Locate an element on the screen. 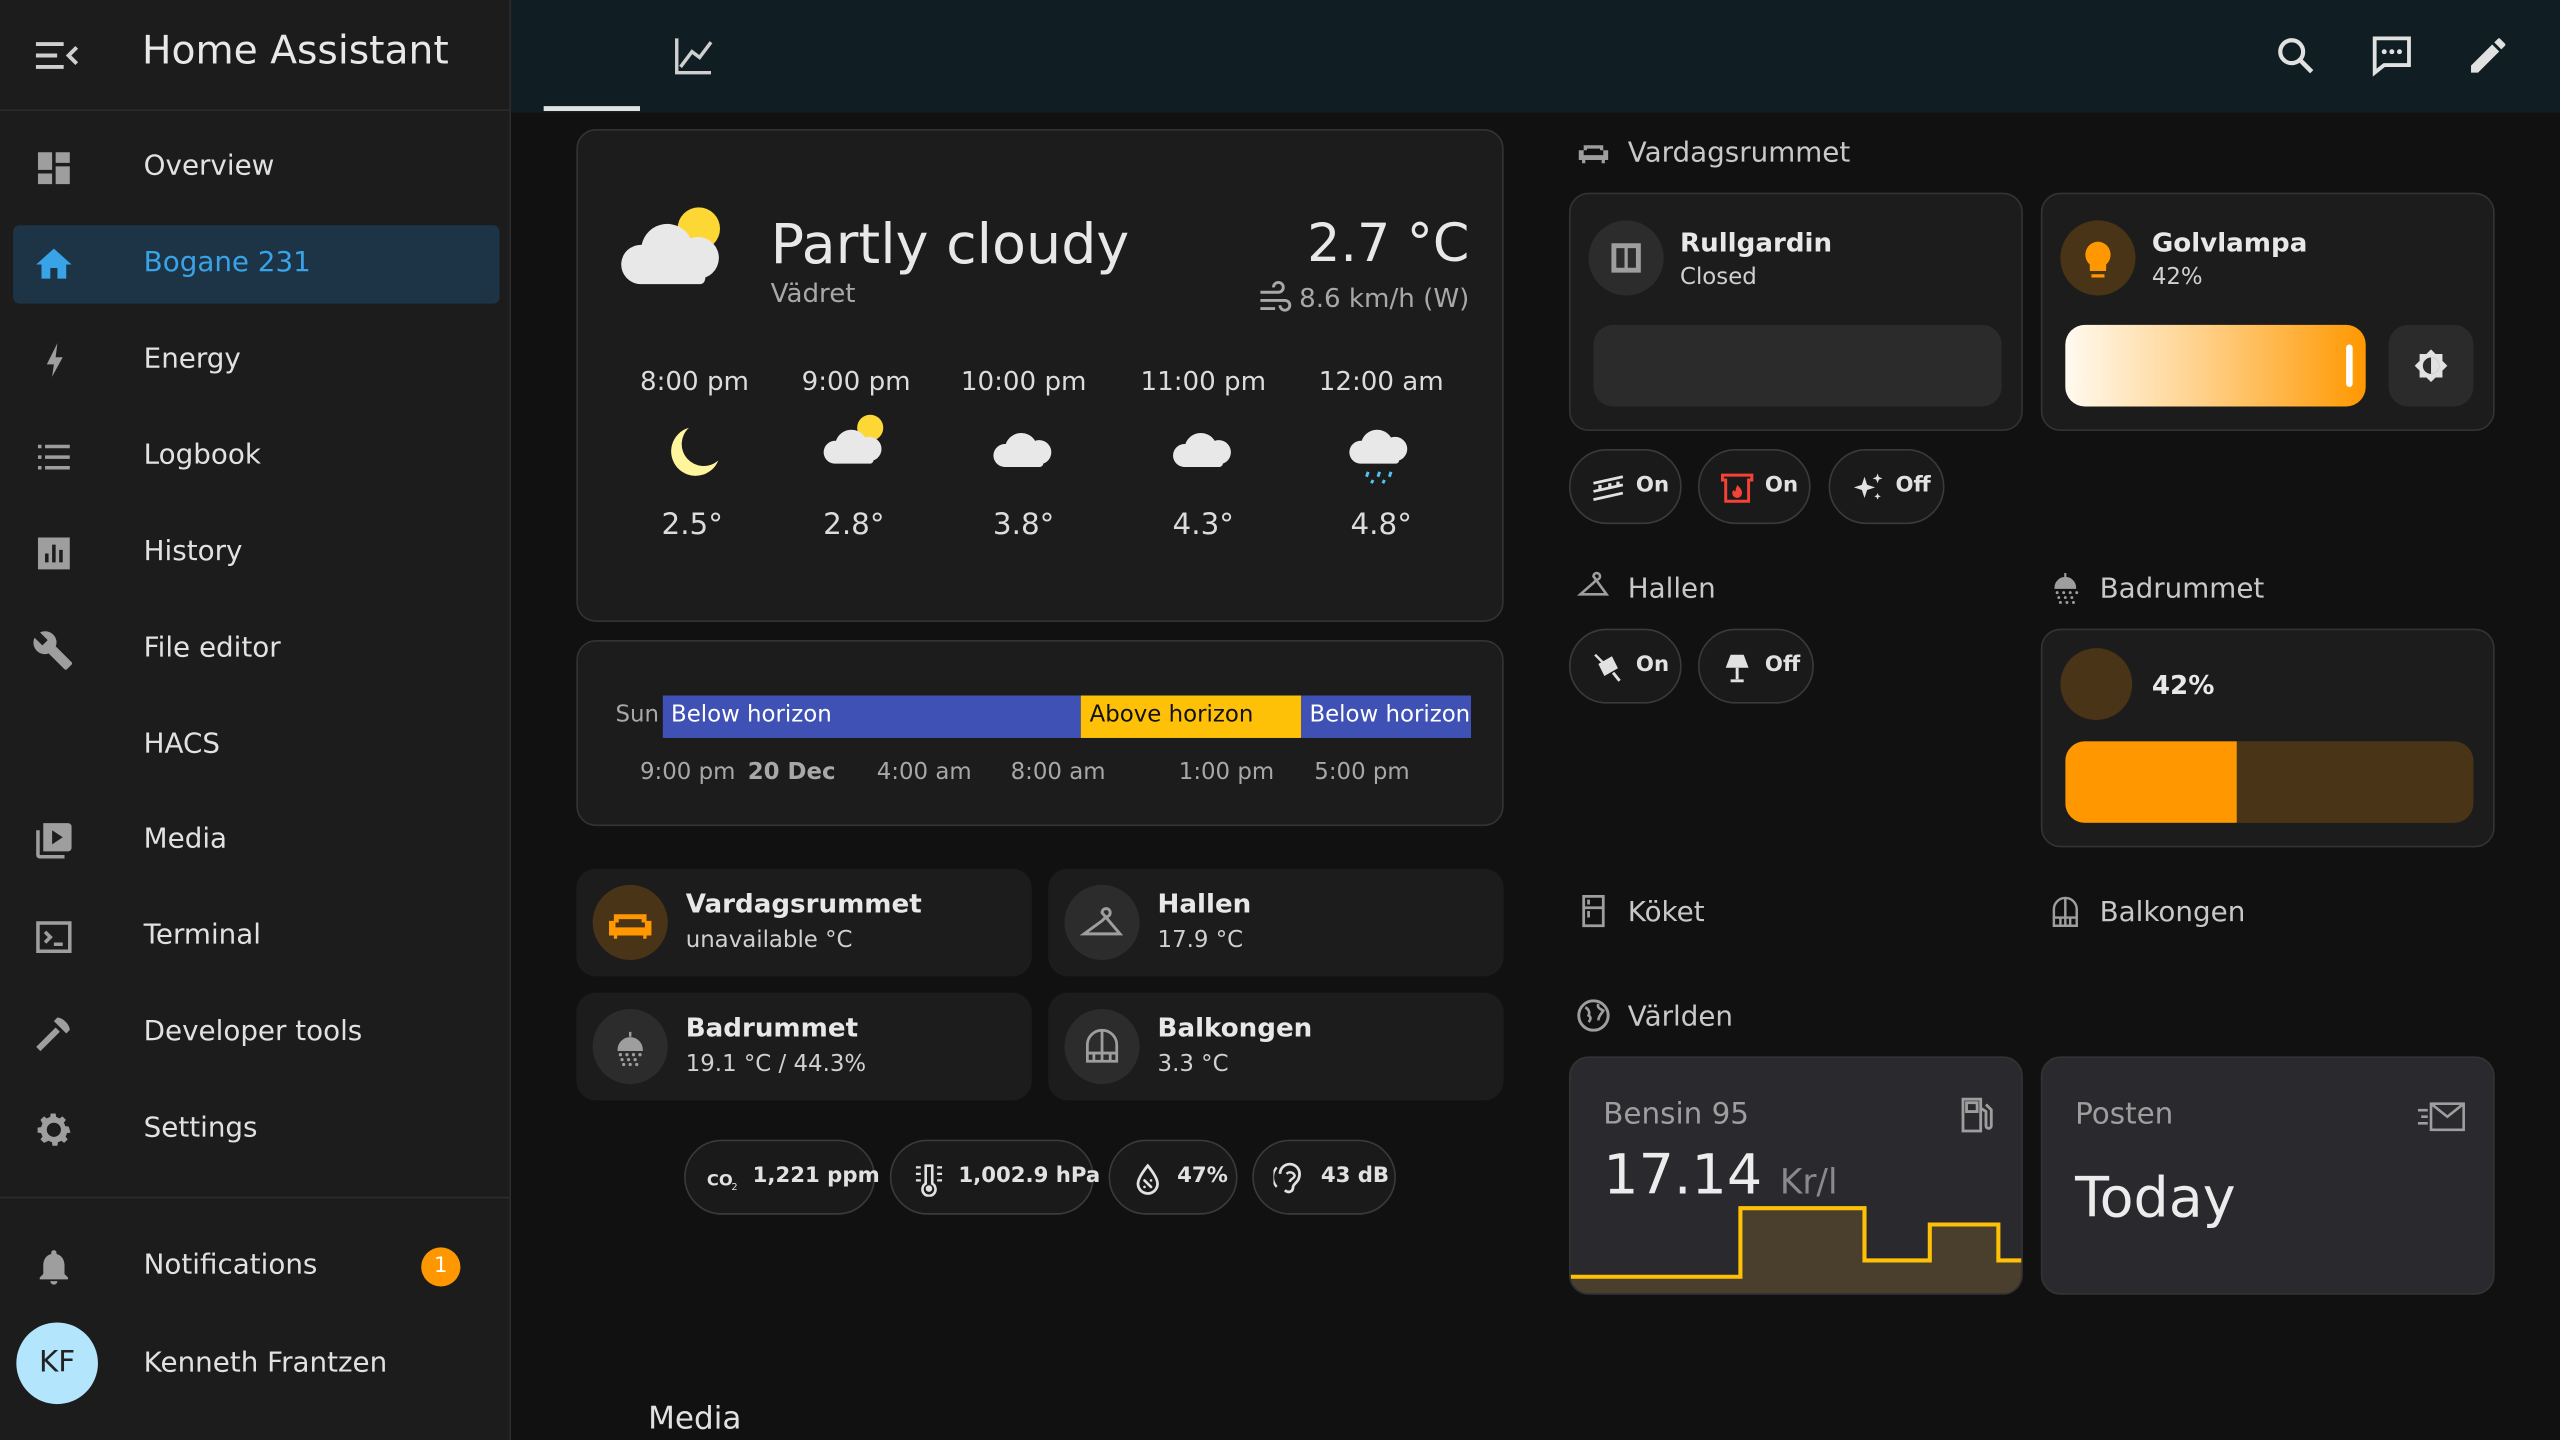 This screenshot has height=1440, width=2560. hammer-icon is located at coordinates (54, 1033).